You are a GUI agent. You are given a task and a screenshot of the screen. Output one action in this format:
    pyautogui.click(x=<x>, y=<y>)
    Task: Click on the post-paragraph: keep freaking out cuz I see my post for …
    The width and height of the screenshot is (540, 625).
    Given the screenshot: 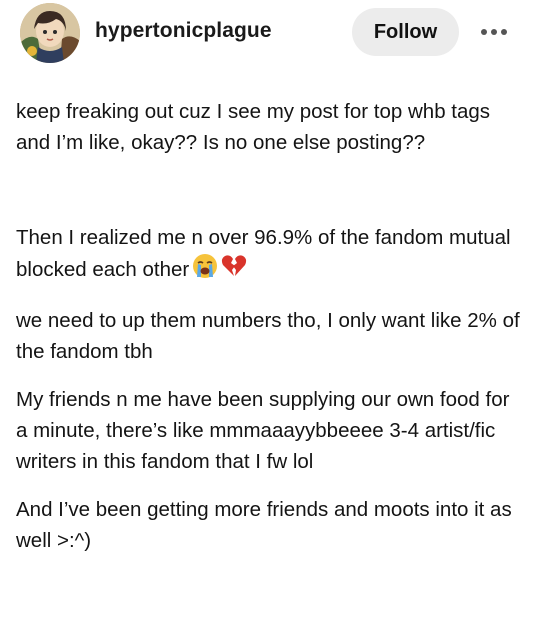 What is the action you would take?
    pyautogui.click(x=253, y=127)
    